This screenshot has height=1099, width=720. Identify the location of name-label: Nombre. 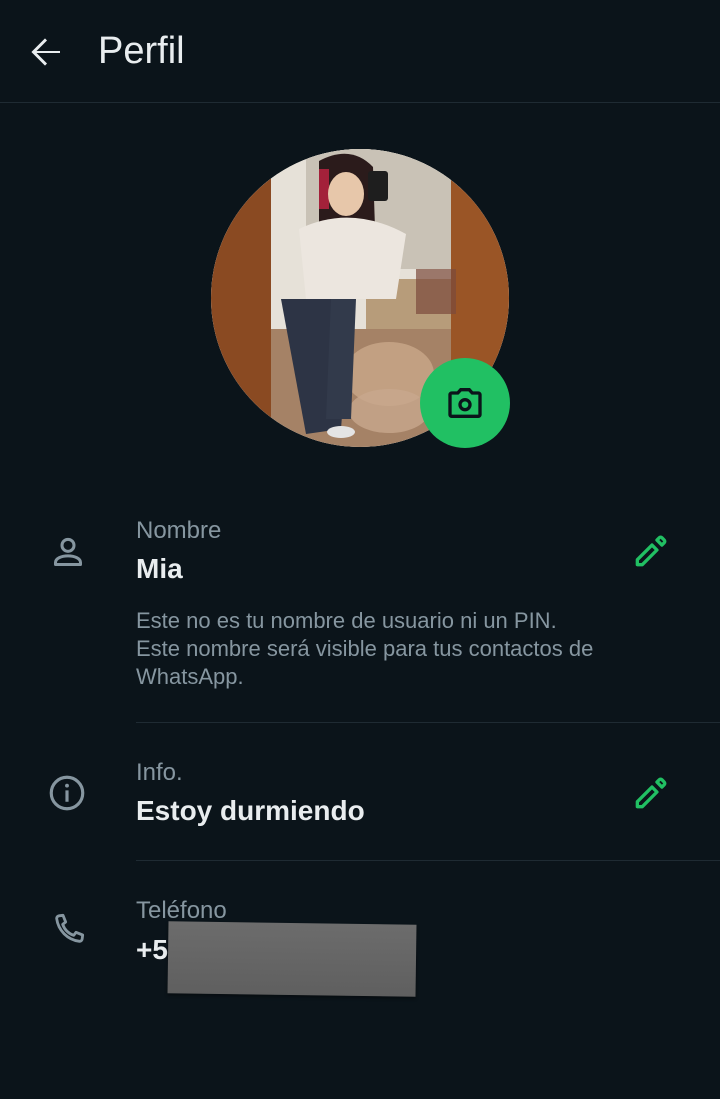
(179, 530).